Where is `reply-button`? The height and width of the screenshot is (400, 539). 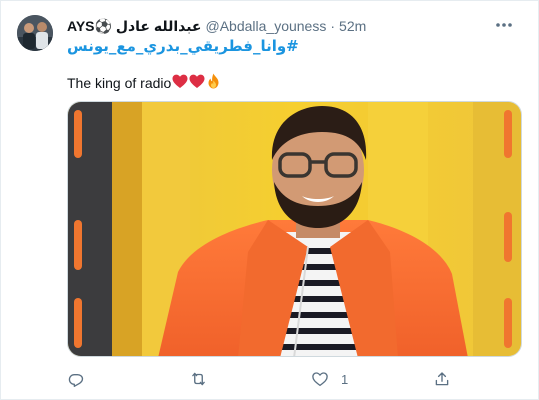 reply-button is located at coordinates (82, 379).